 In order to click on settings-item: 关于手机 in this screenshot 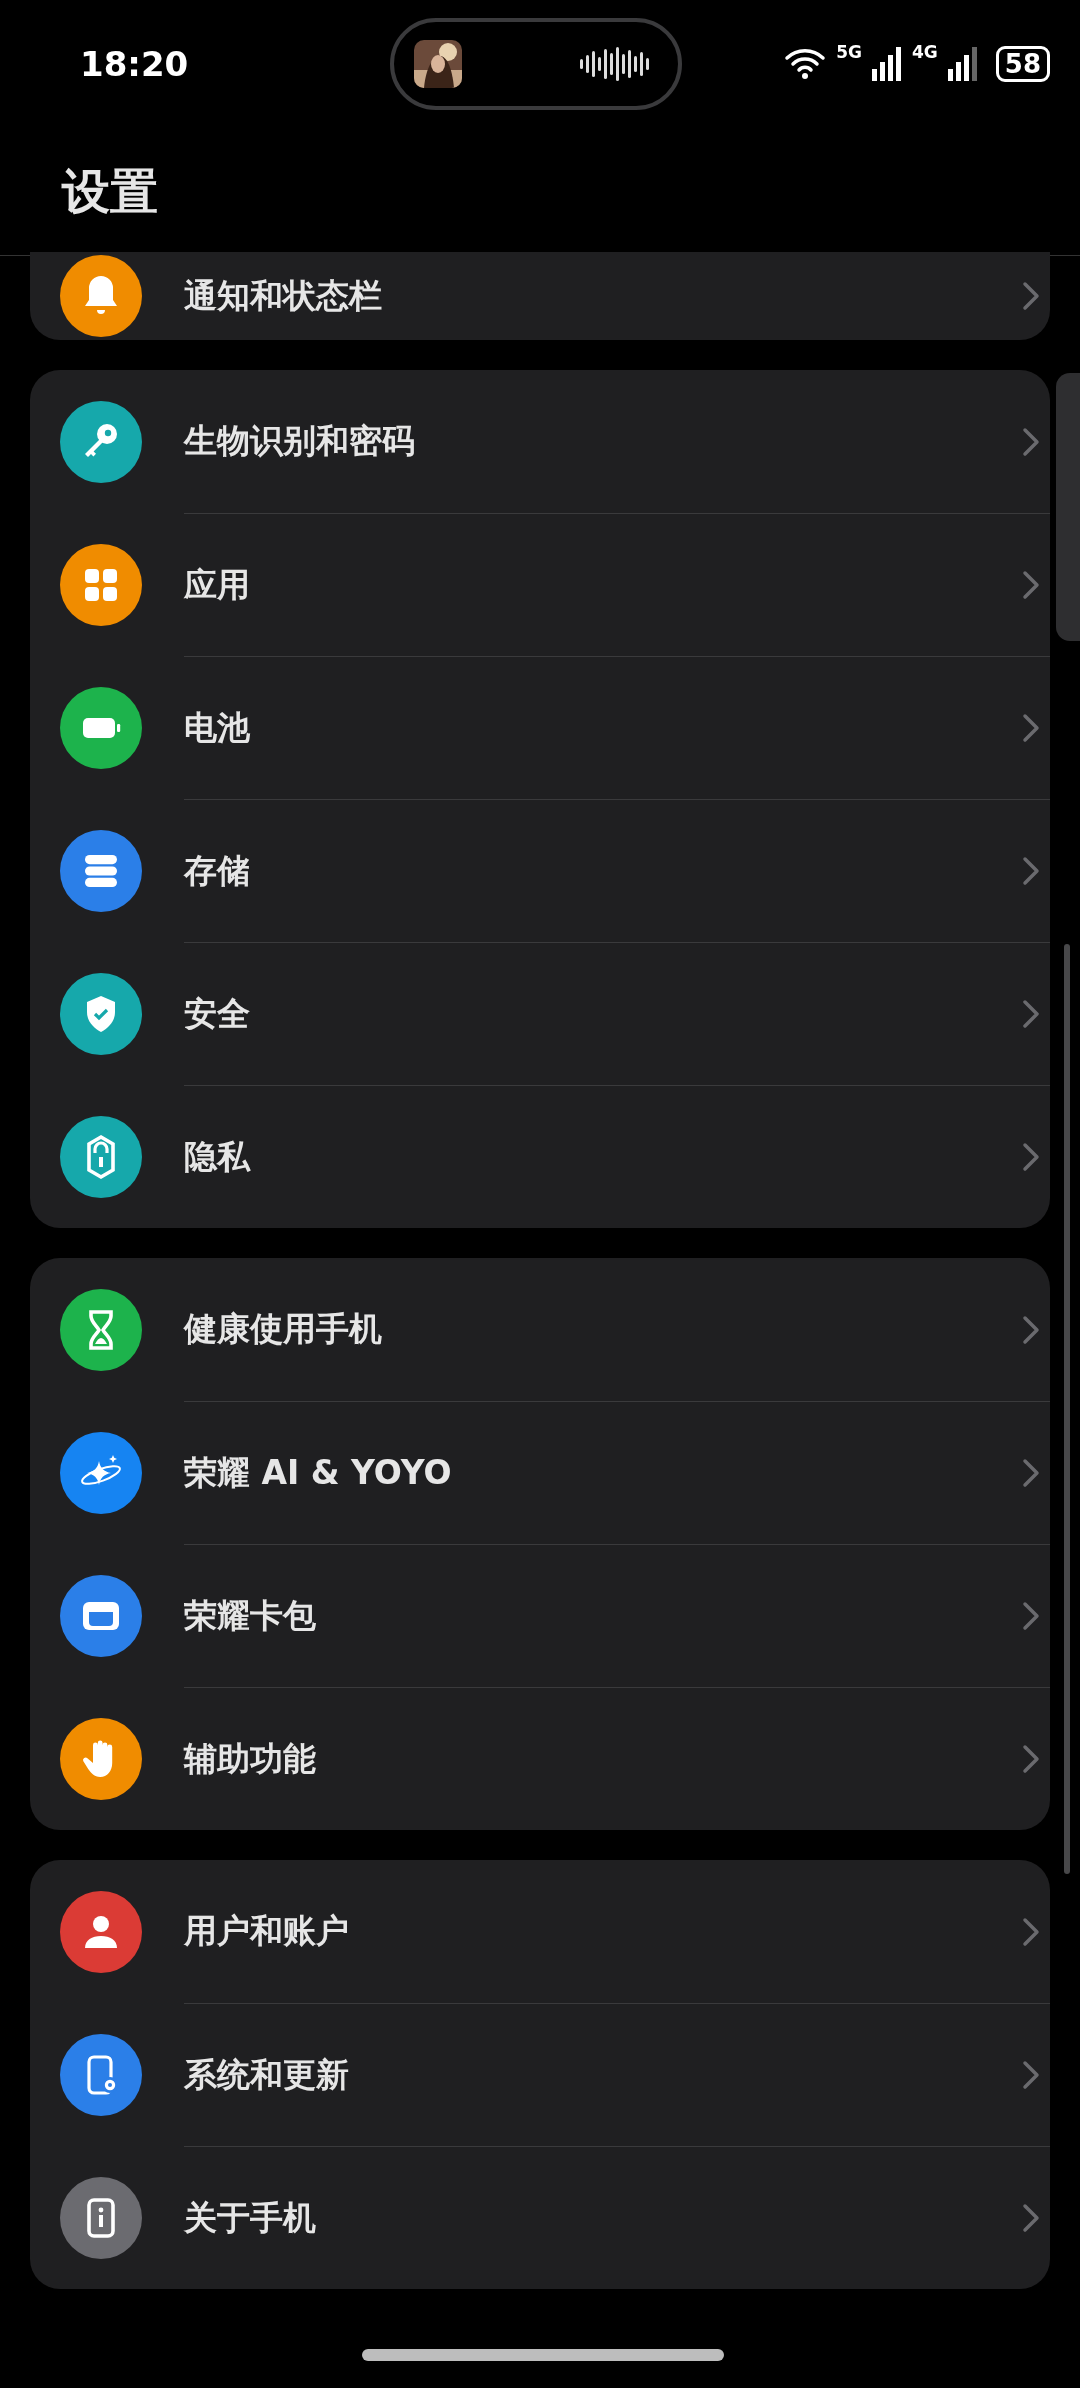, I will do `click(540, 2217)`.